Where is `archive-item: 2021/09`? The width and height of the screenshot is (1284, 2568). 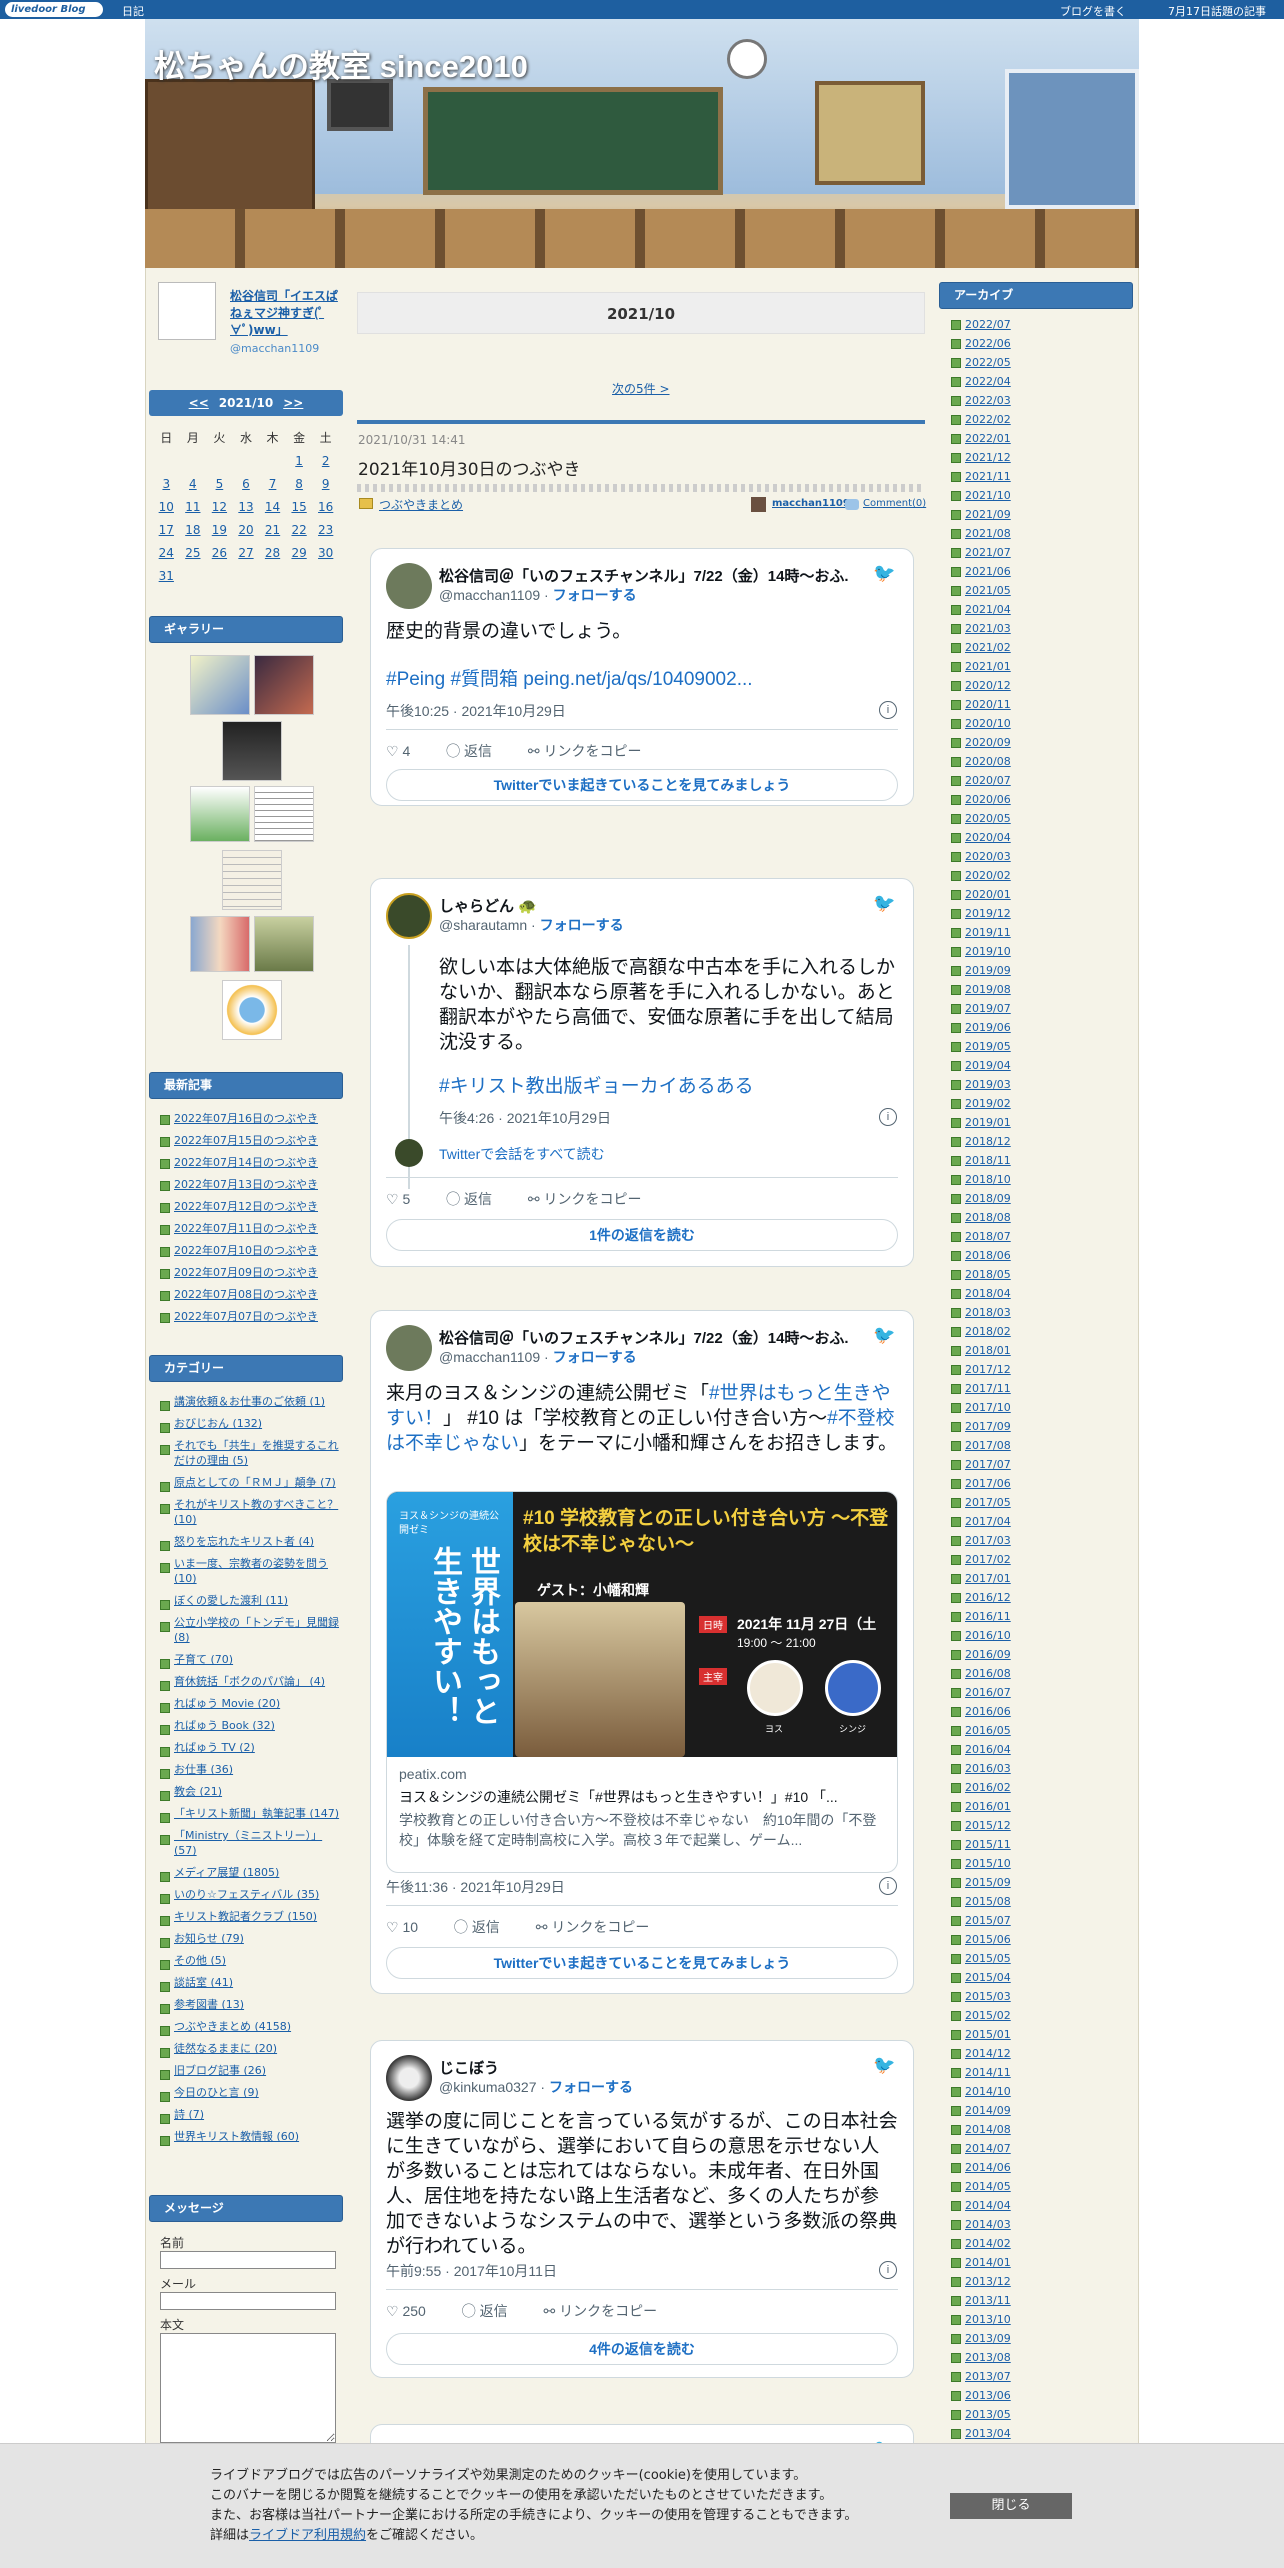 archive-item: 2021/09 is located at coordinates (981, 514).